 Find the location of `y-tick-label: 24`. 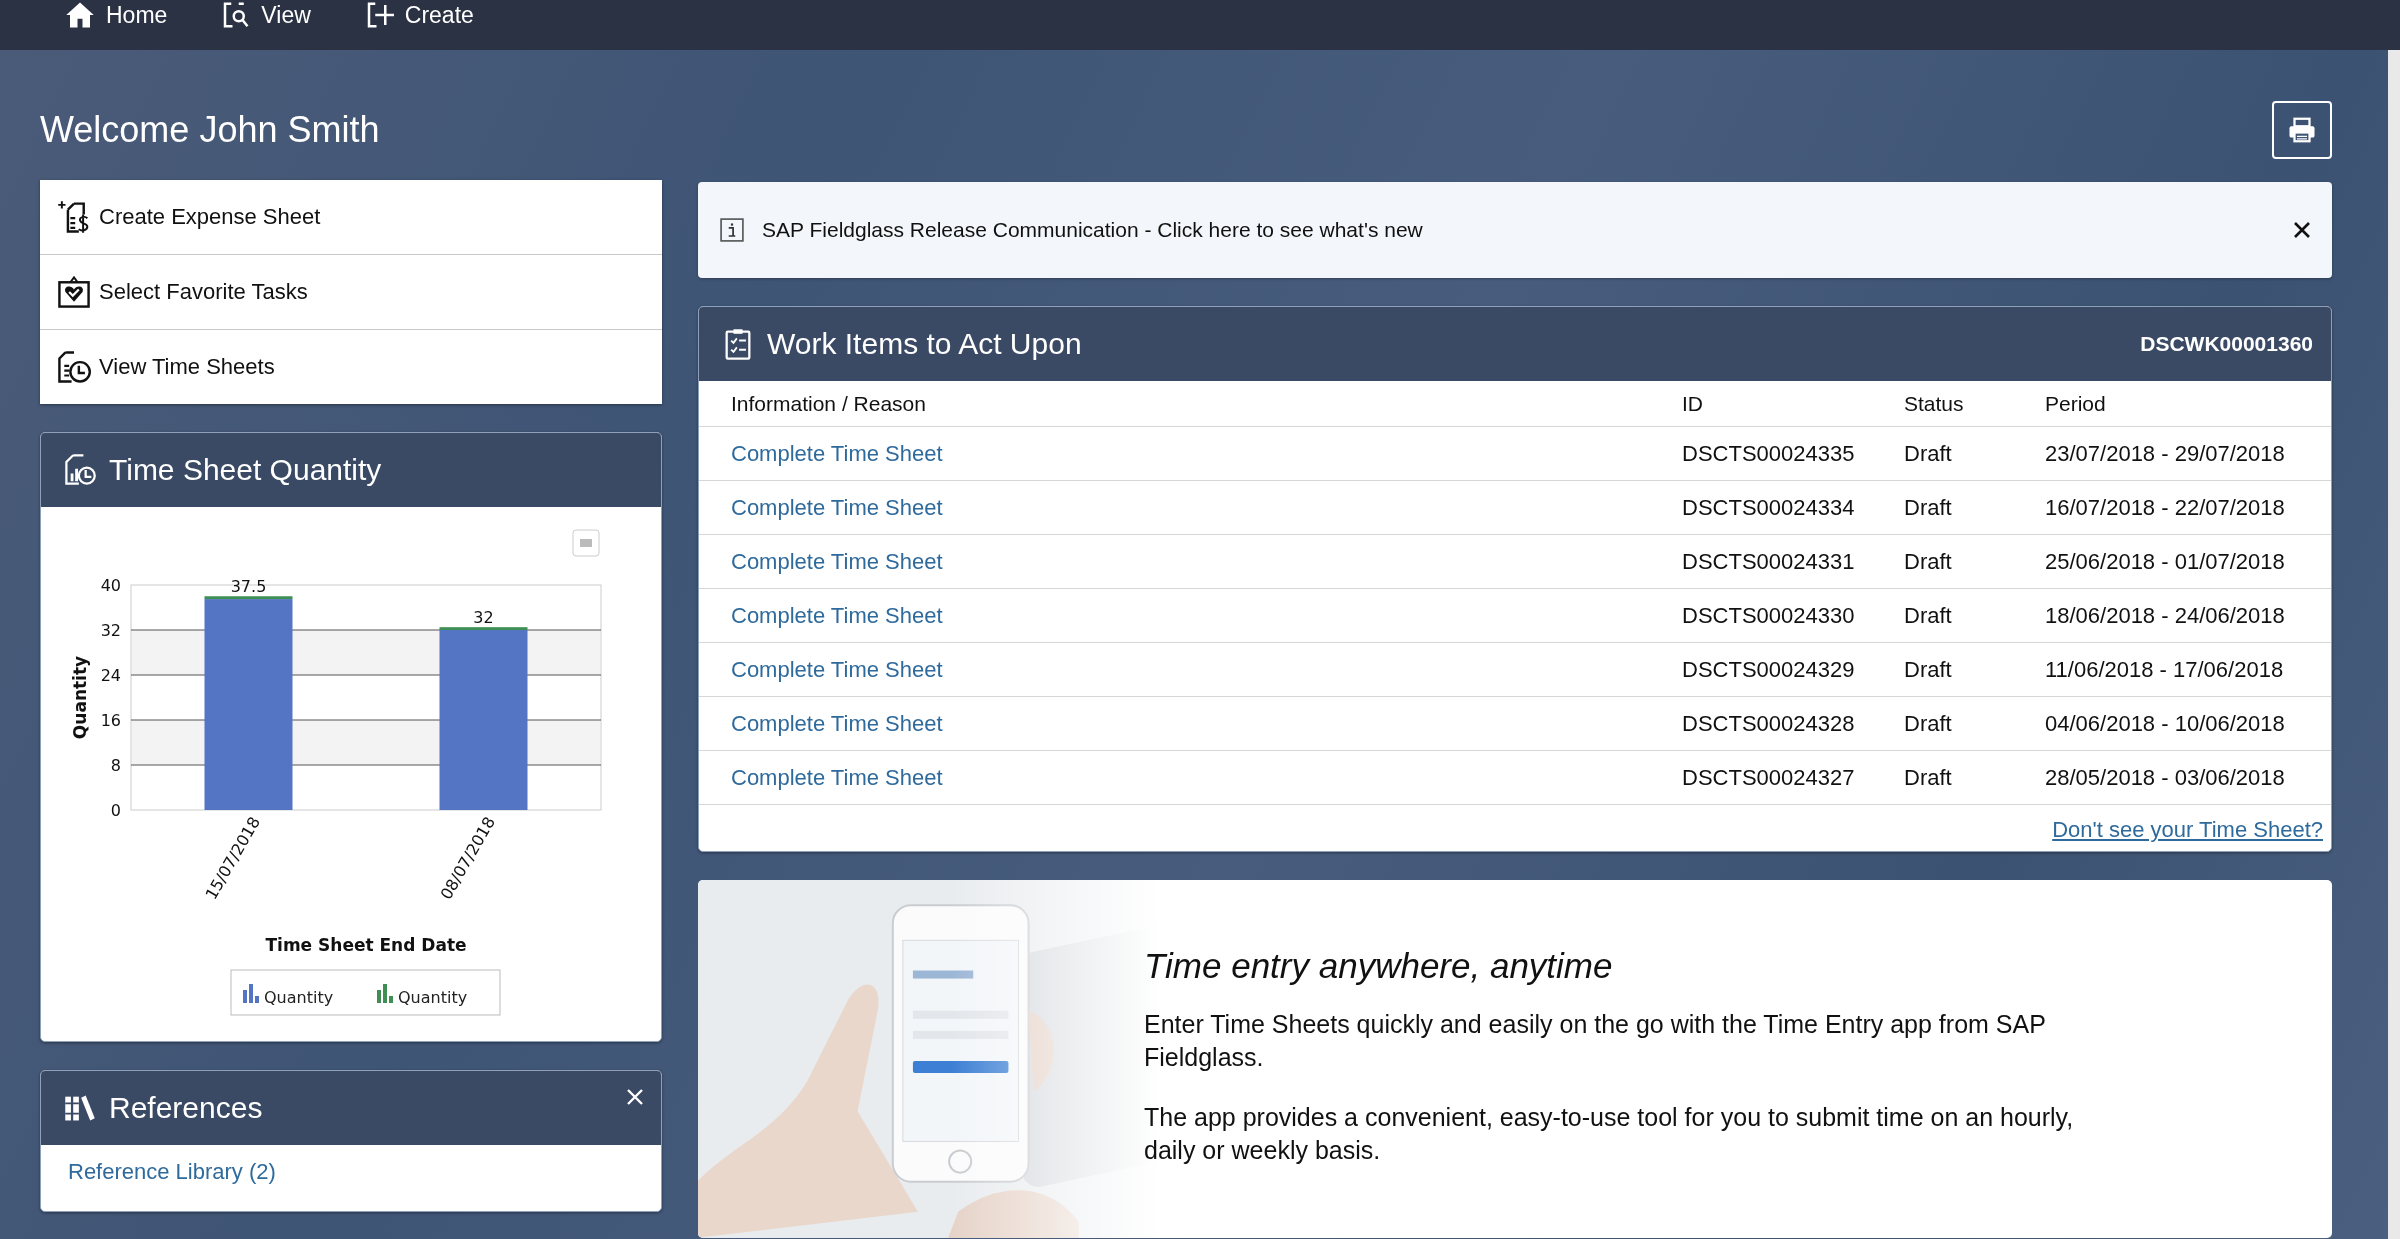

y-tick-label: 24 is located at coordinates (110, 675).